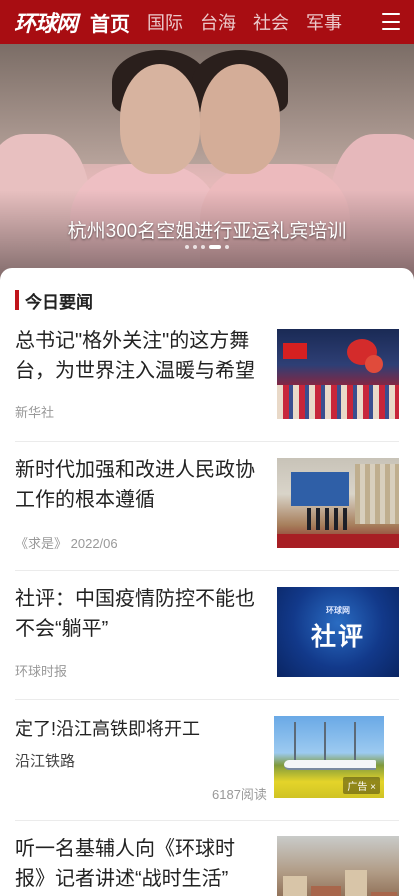 Image resolution: width=414 pixels, height=896 pixels. Describe the element at coordinates (215, 247) in the screenshot. I see `carousel-dot-active` at that location.